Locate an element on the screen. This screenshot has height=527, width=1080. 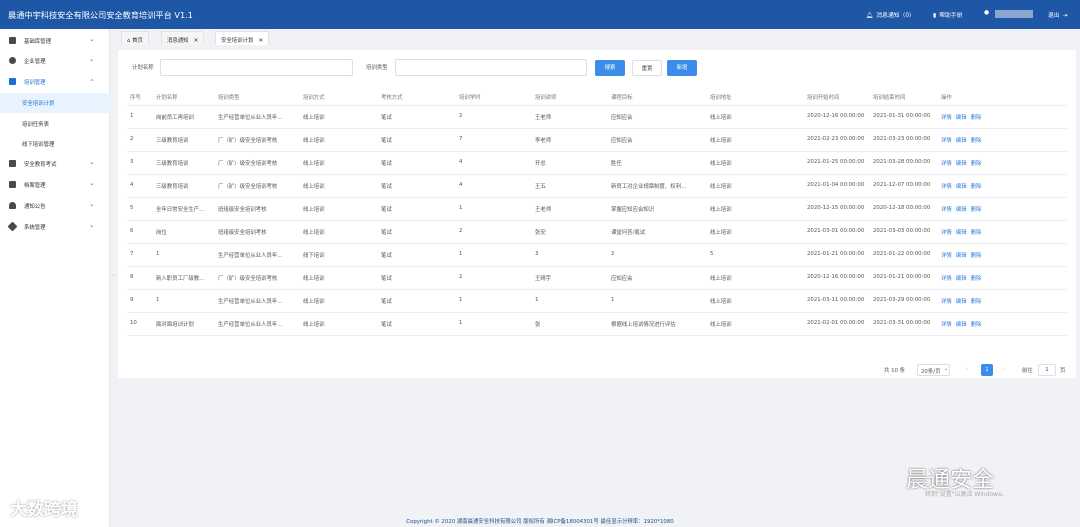
prev-page-button: ‹ is located at coordinates (967, 369).